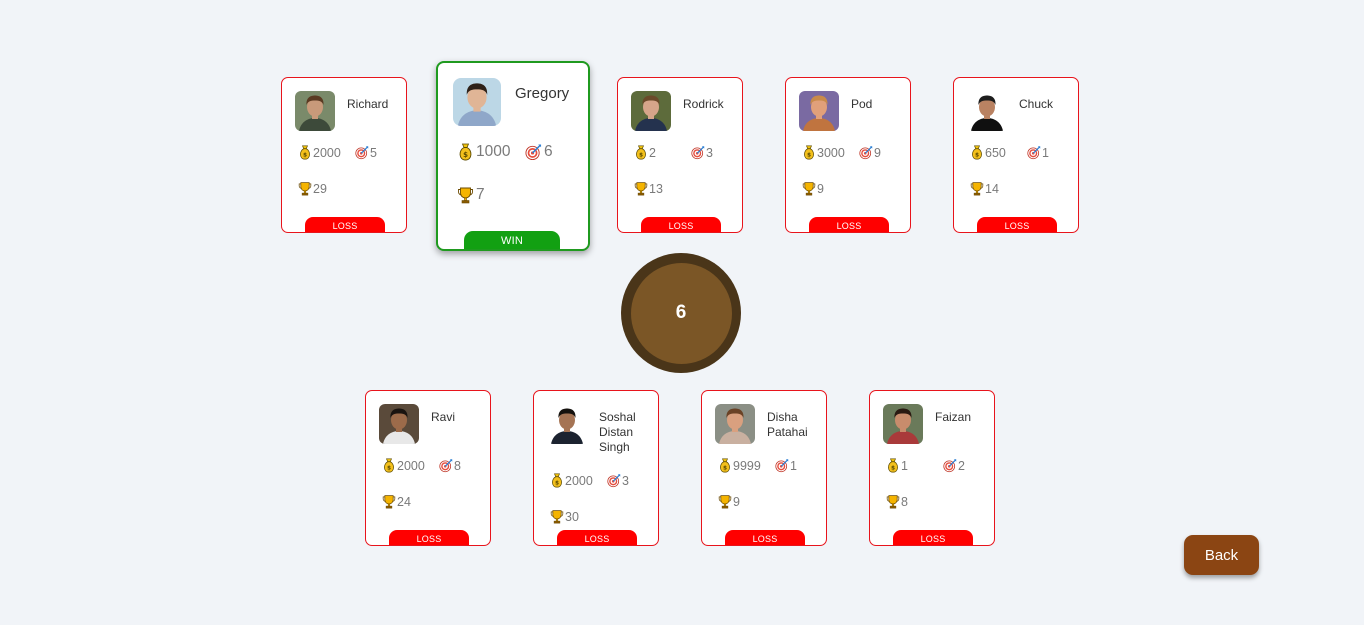 Image resolution: width=1364 pixels, height=625 pixels. Describe the element at coordinates (877, 152) in the screenshot. I see `targets-value: 9` at that location.